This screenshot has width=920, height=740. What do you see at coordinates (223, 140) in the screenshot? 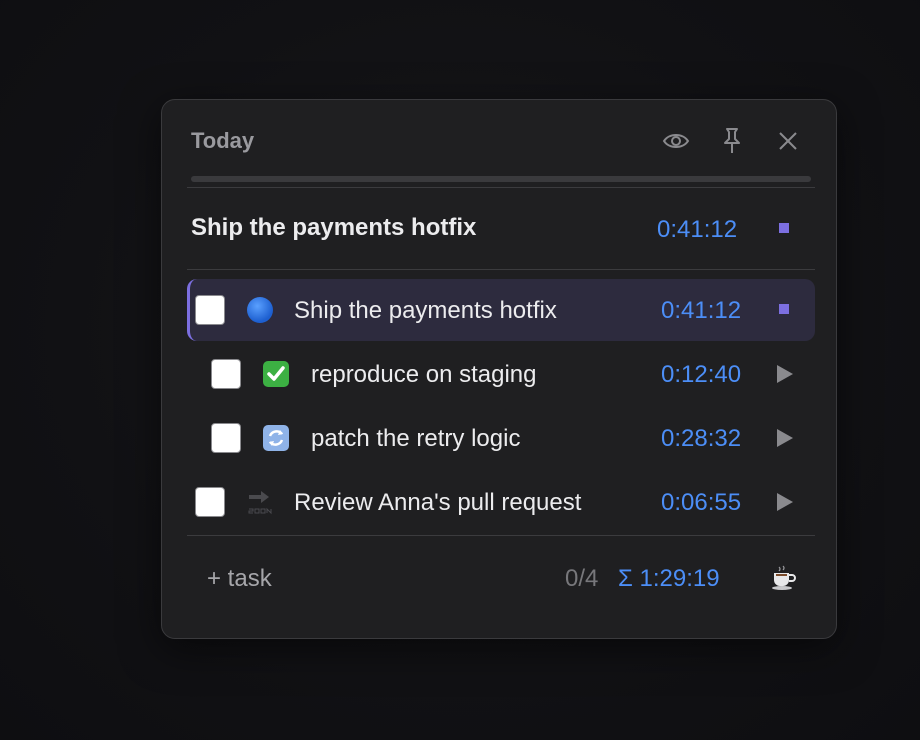
I see `panel-title: Today` at bounding box center [223, 140].